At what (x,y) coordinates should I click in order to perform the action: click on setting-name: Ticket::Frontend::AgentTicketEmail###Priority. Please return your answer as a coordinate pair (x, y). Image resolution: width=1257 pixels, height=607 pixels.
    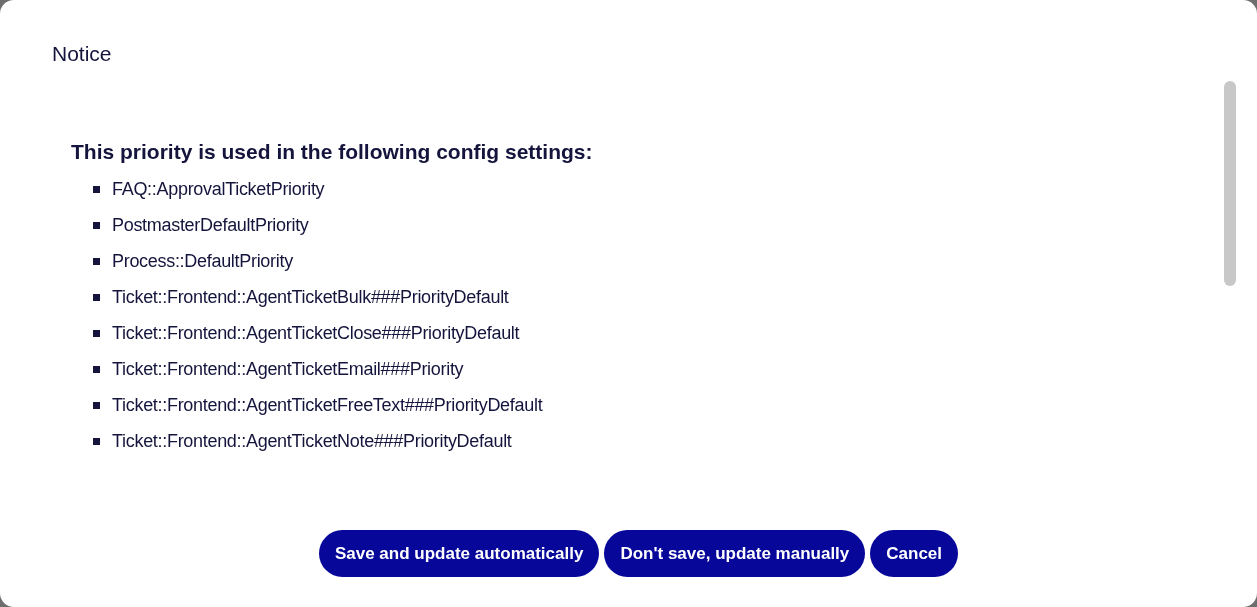
    Looking at the image, I should click on (288, 369).